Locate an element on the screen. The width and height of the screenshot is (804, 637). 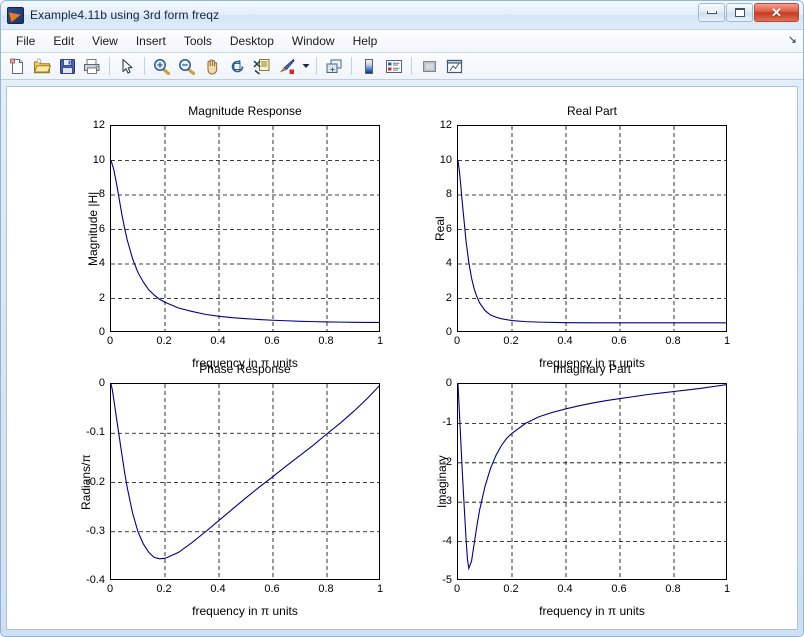
pointer-icon is located at coordinates (127, 66).